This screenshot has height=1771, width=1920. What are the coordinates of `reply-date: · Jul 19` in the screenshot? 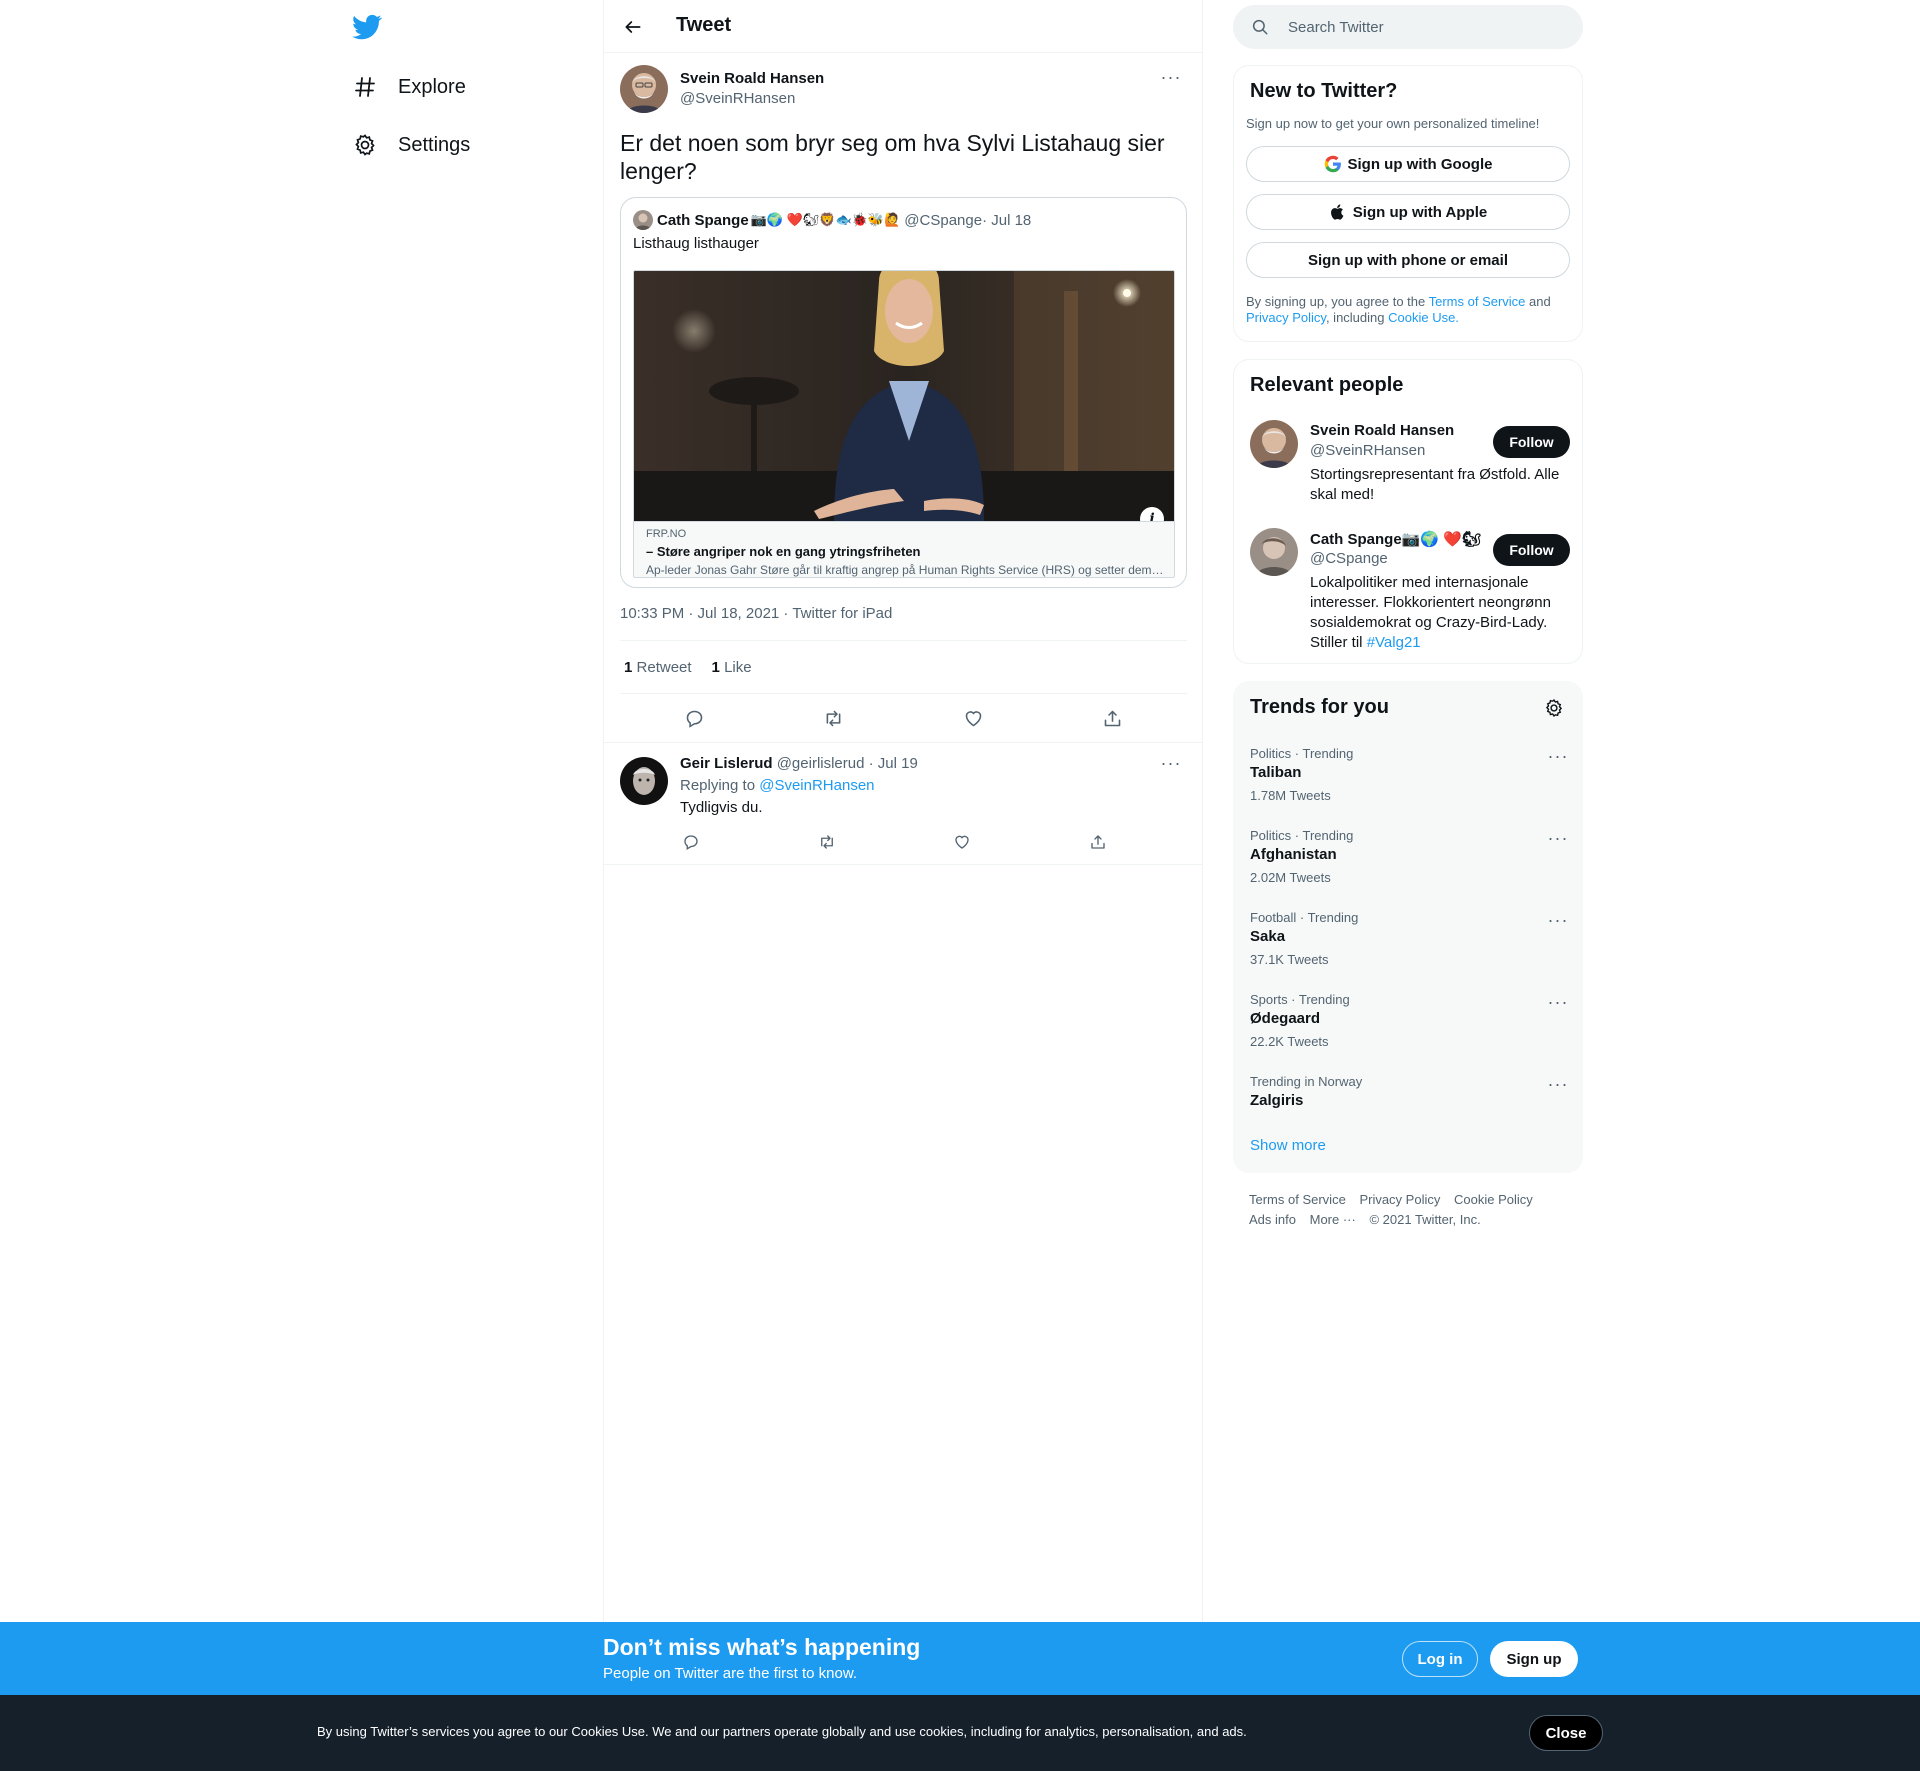 It's located at (891, 763).